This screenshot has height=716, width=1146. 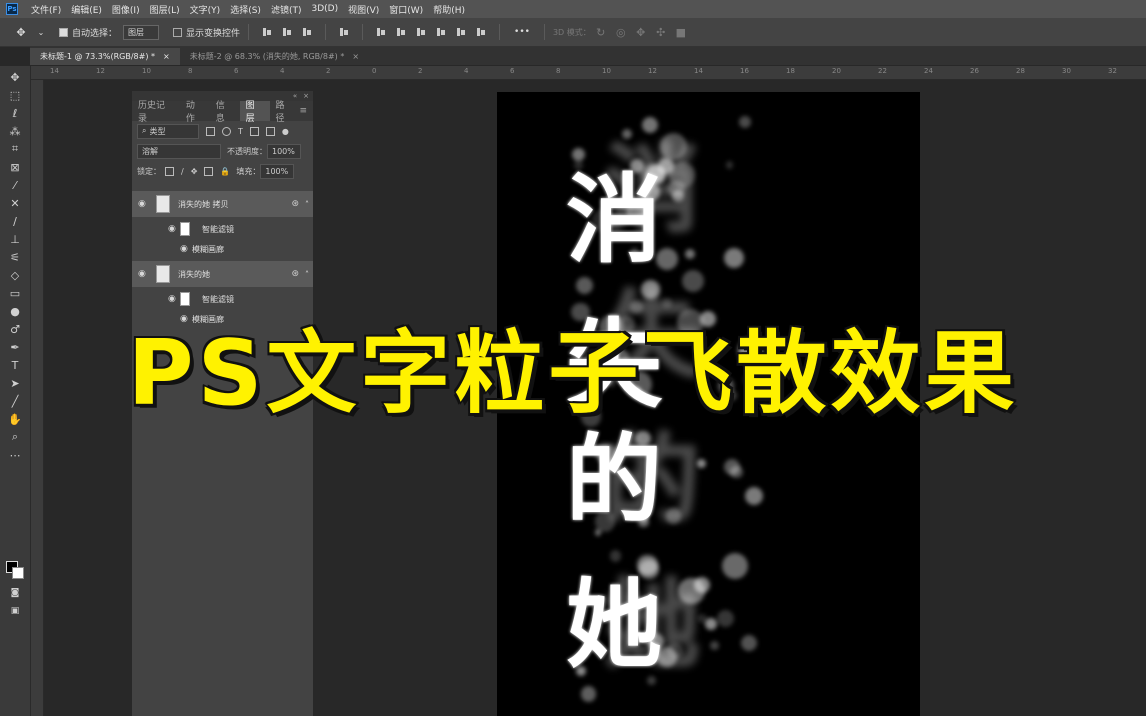 What do you see at coordinates (681, 32) in the screenshot?
I see `camera-3d-icon: ■` at bounding box center [681, 32].